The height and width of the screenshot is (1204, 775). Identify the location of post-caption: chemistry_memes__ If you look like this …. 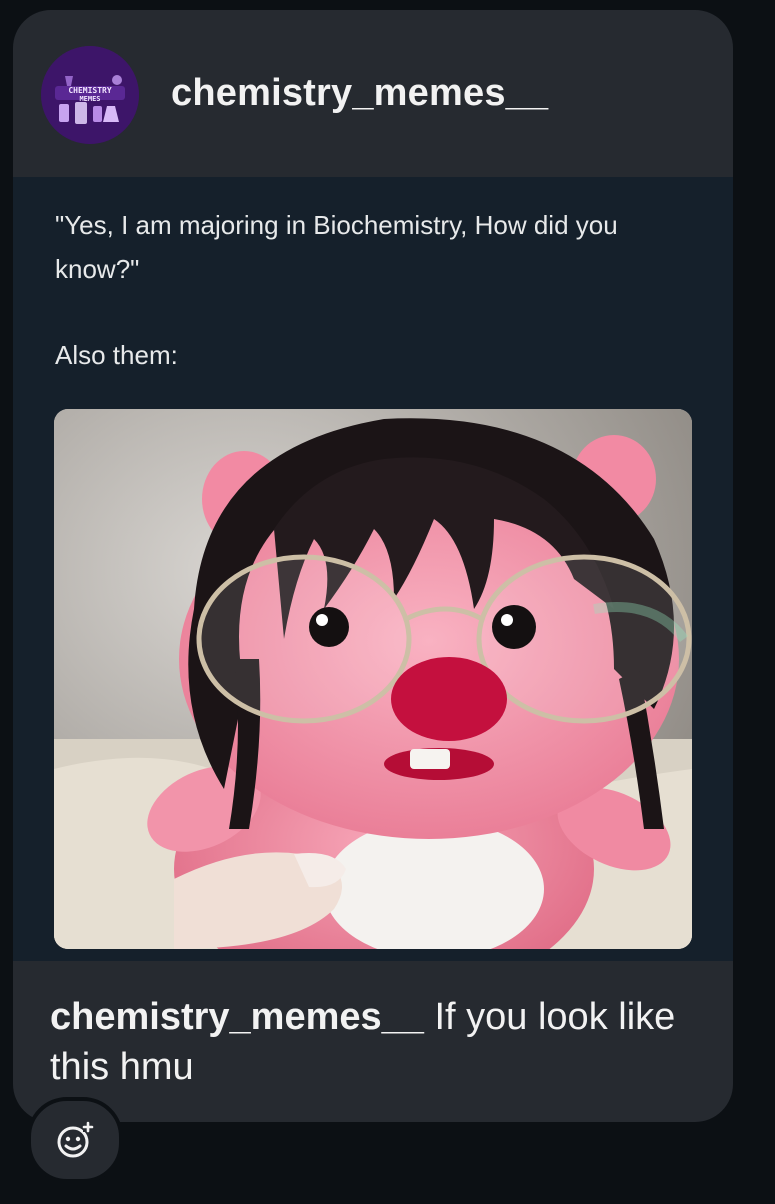
(380, 1042).